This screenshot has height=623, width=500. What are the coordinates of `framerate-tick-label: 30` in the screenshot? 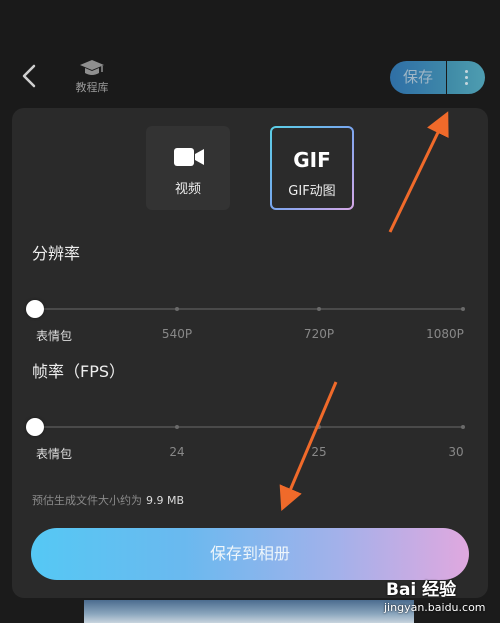 It's located at (456, 452).